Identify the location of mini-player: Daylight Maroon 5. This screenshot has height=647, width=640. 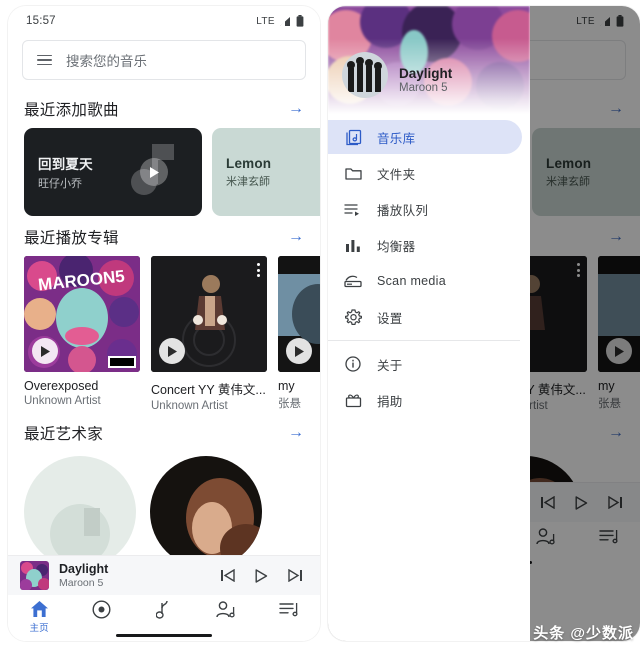
(164, 575).